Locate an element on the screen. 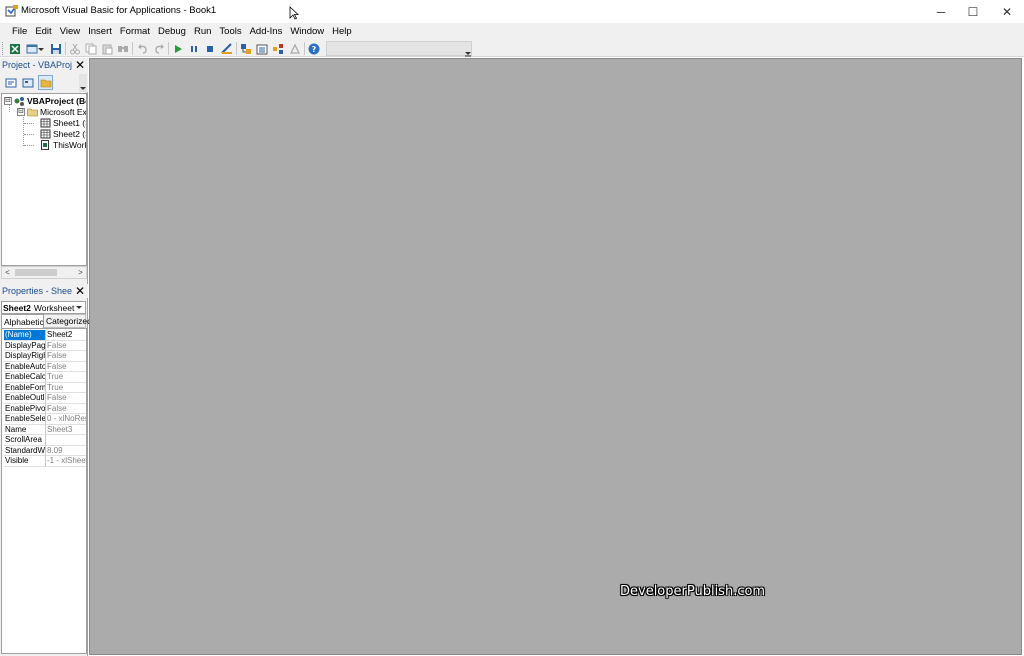 This screenshot has height=656, width=1024. scroll-left-icon: < is located at coordinates (7, 272).